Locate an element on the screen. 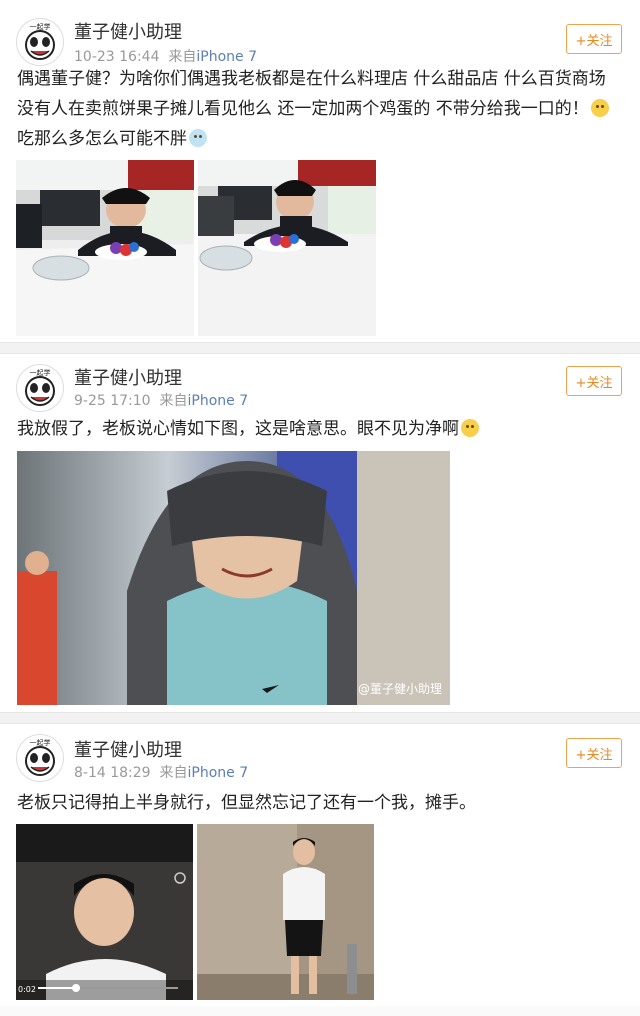  brand-text: 悟空问答 is located at coordinates (592, 994).